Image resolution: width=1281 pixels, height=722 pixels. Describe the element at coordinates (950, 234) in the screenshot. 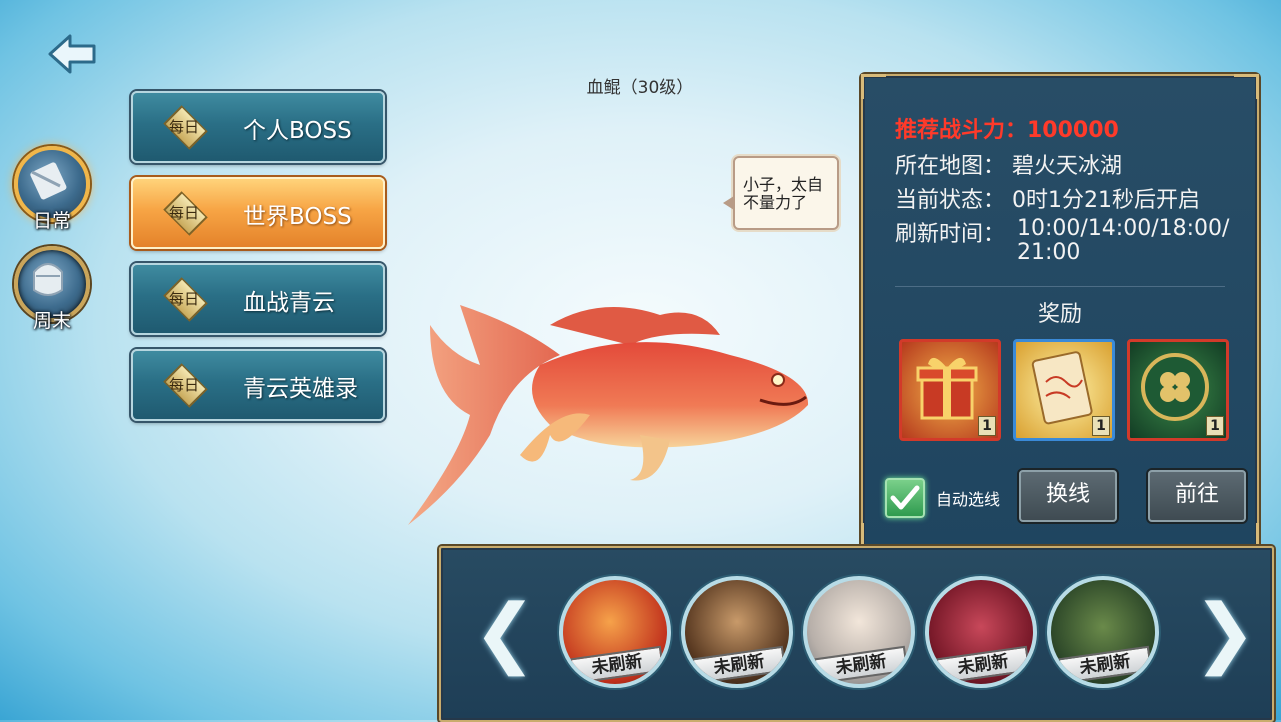

I see `refresh-label: 刷新时间：` at that location.